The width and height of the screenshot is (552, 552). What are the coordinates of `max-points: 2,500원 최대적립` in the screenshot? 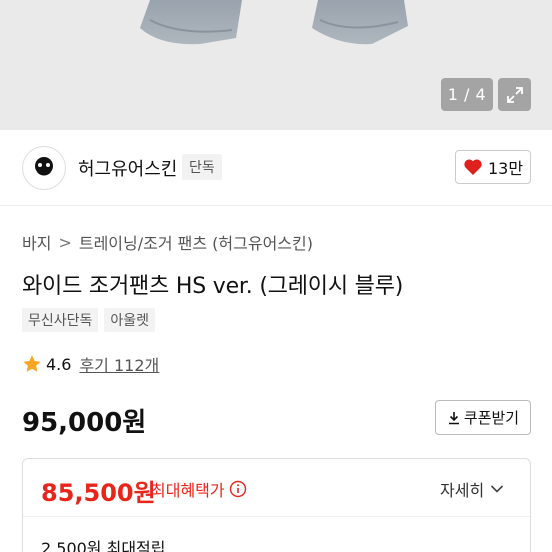 It's located at (103, 545).